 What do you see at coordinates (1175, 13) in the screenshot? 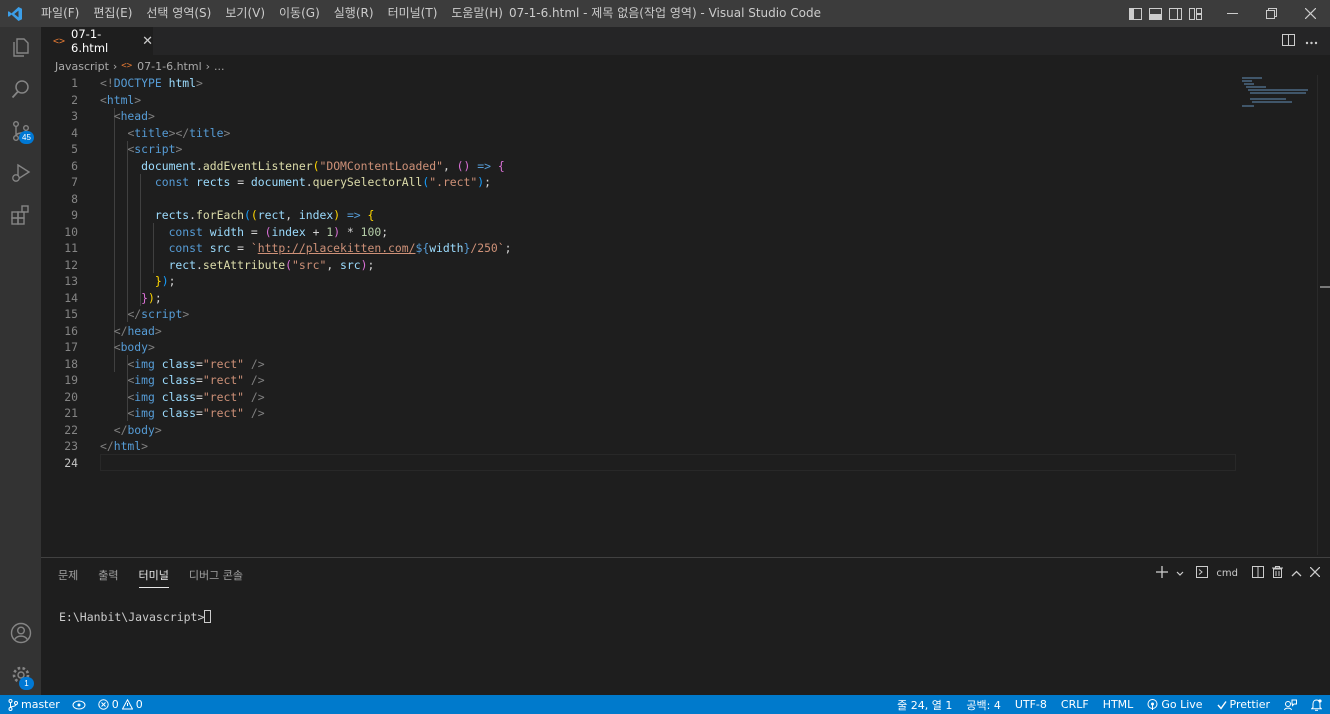
I see `toggle-secondary-sidebar-icon` at bounding box center [1175, 13].